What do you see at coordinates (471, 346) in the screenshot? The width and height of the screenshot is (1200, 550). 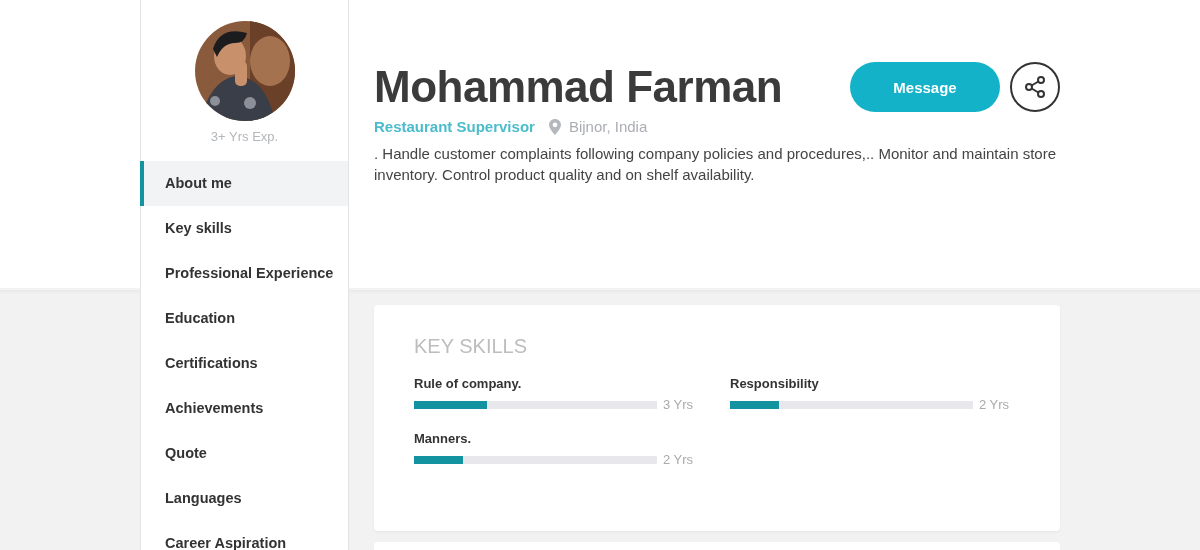 I see `section-title: KEY SKILLS` at bounding box center [471, 346].